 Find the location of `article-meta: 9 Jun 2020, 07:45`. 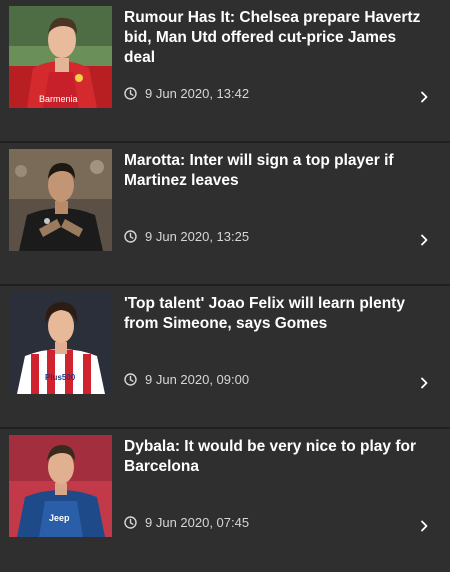

article-meta: 9 Jun 2020, 07:45 is located at coordinates (186, 522).